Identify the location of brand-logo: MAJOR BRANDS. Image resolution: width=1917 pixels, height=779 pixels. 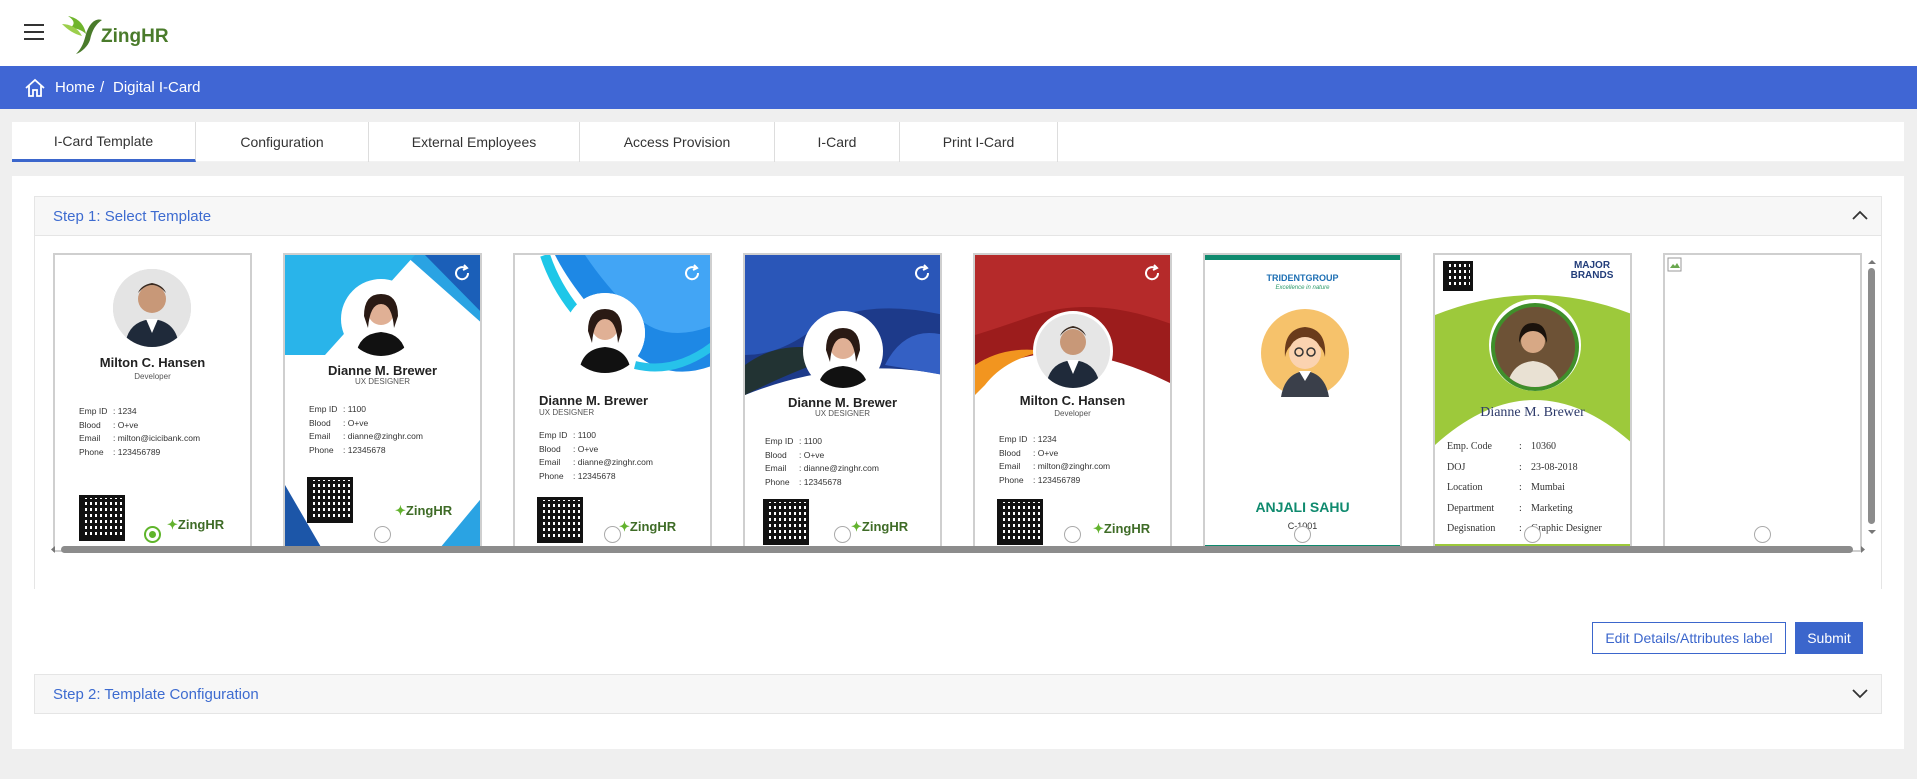
(1592, 270).